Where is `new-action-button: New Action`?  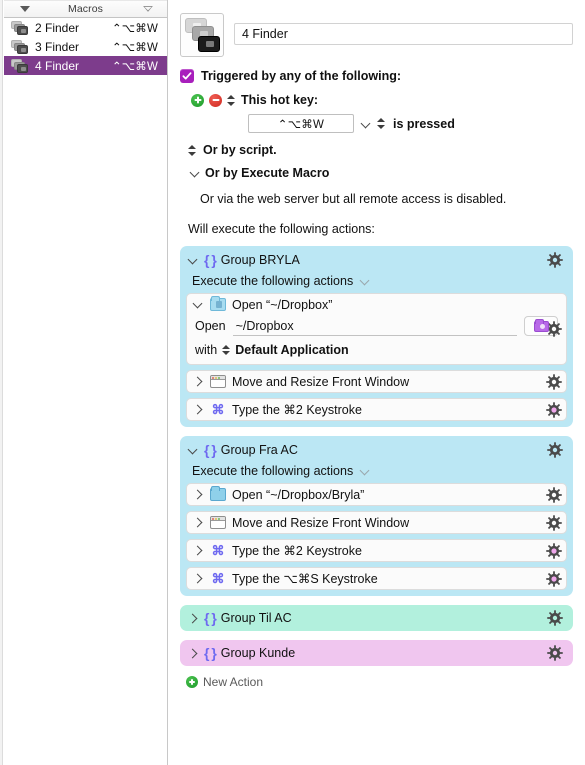 new-action-button: New Action is located at coordinates (376, 682).